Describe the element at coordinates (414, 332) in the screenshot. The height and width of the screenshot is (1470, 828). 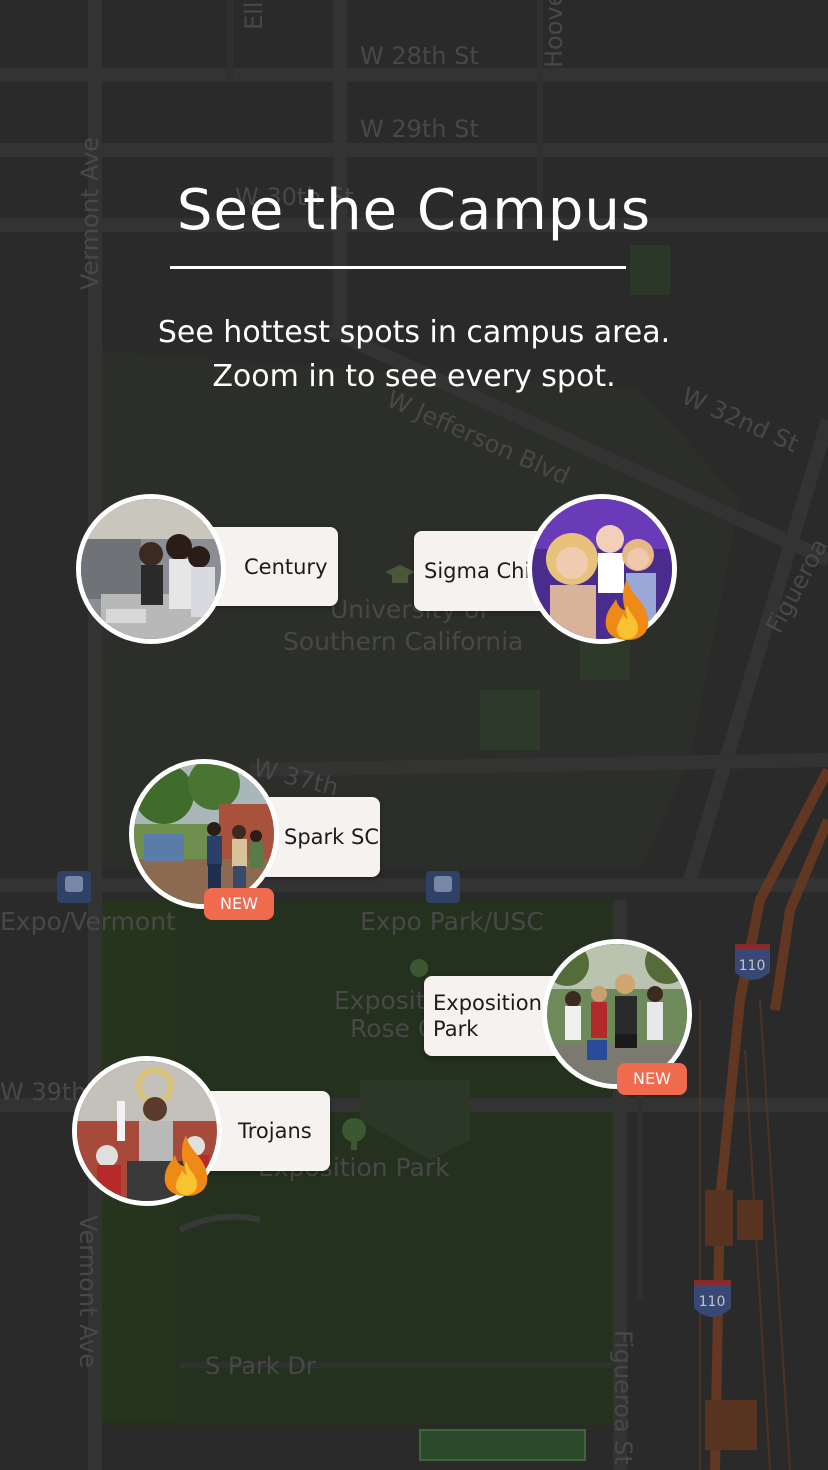
I see `subtitle-line-1: See hottest spots in campus area.` at that location.